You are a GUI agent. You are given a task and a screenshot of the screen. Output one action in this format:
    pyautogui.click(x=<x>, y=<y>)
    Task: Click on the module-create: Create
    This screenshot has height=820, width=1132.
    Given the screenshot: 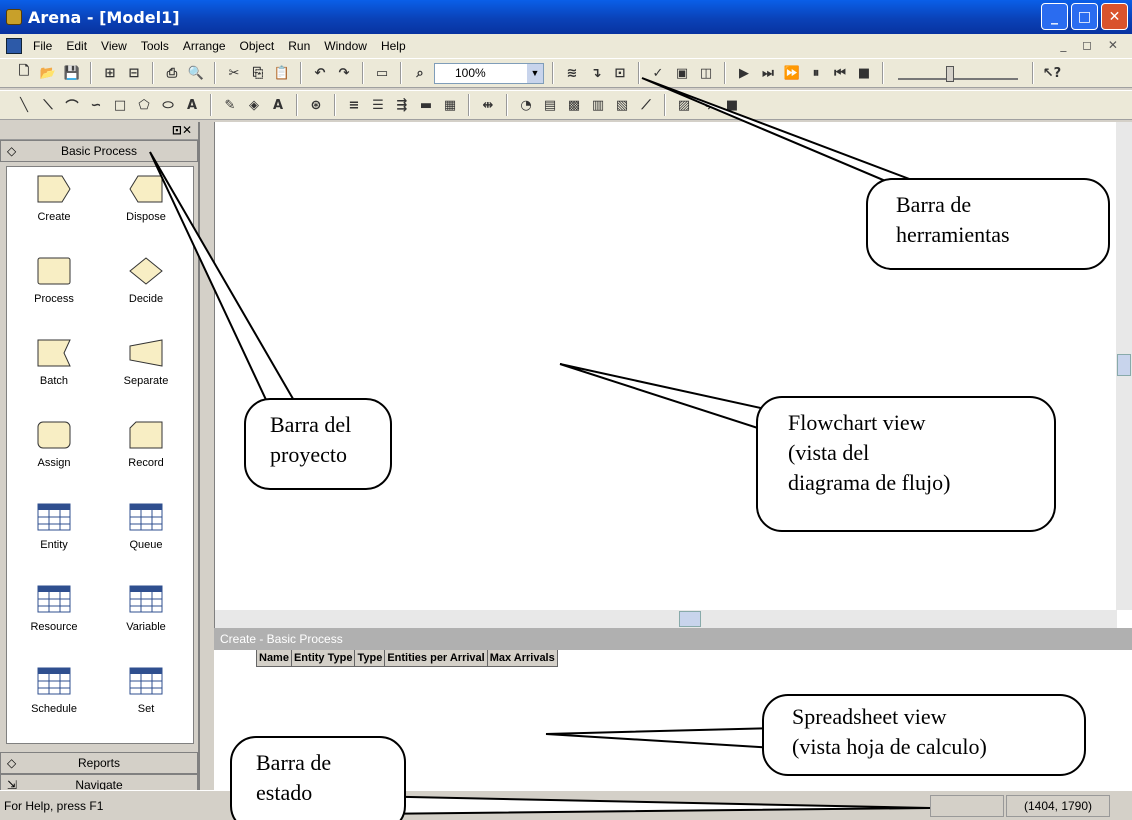 What is the action you would take?
    pyautogui.click(x=54, y=207)
    